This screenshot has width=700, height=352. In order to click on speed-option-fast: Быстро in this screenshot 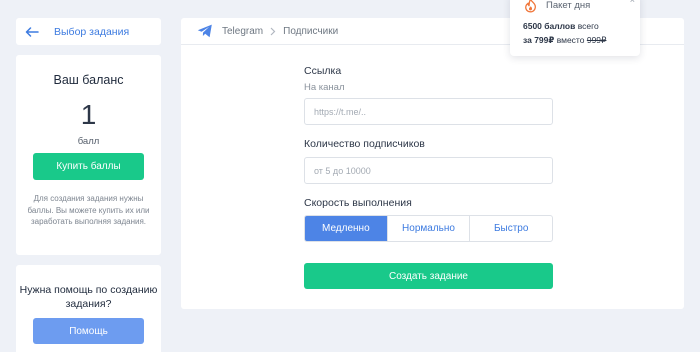, I will do `click(511, 228)`.